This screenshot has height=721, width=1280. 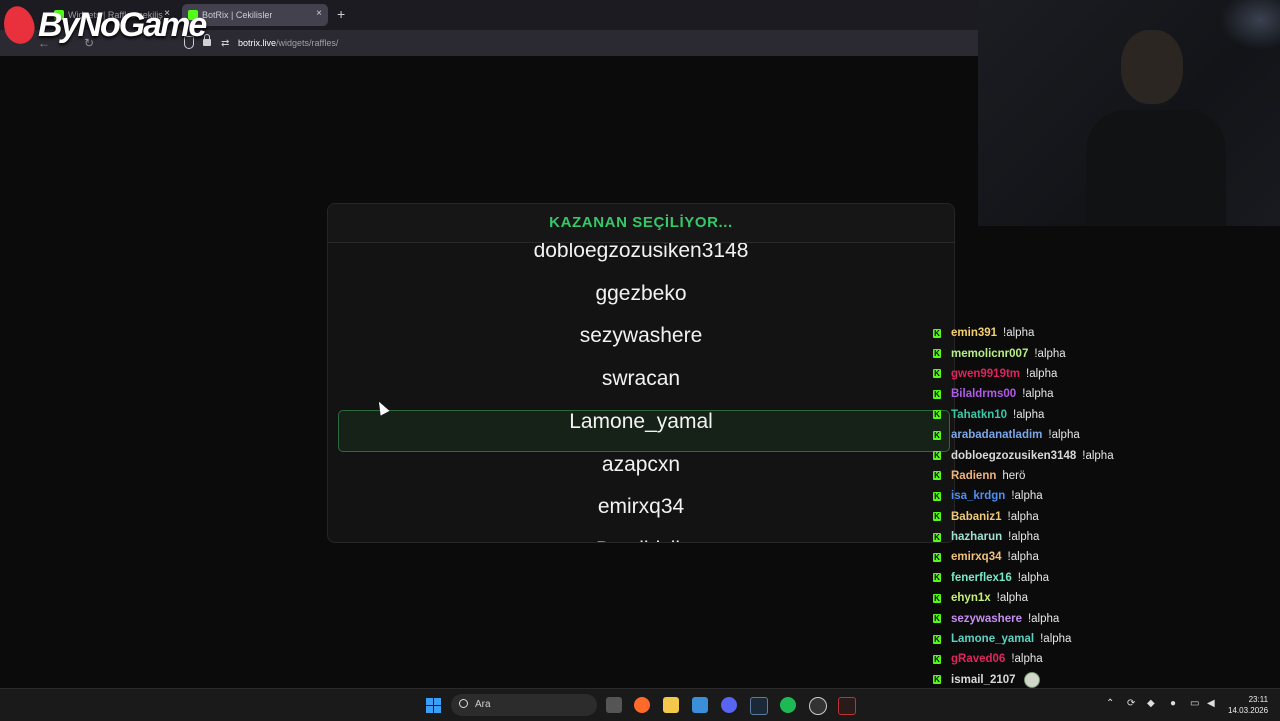 What do you see at coordinates (641, 336) in the screenshot?
I see `raffle-entry: sezywashere` at bounding box center [641, 336].